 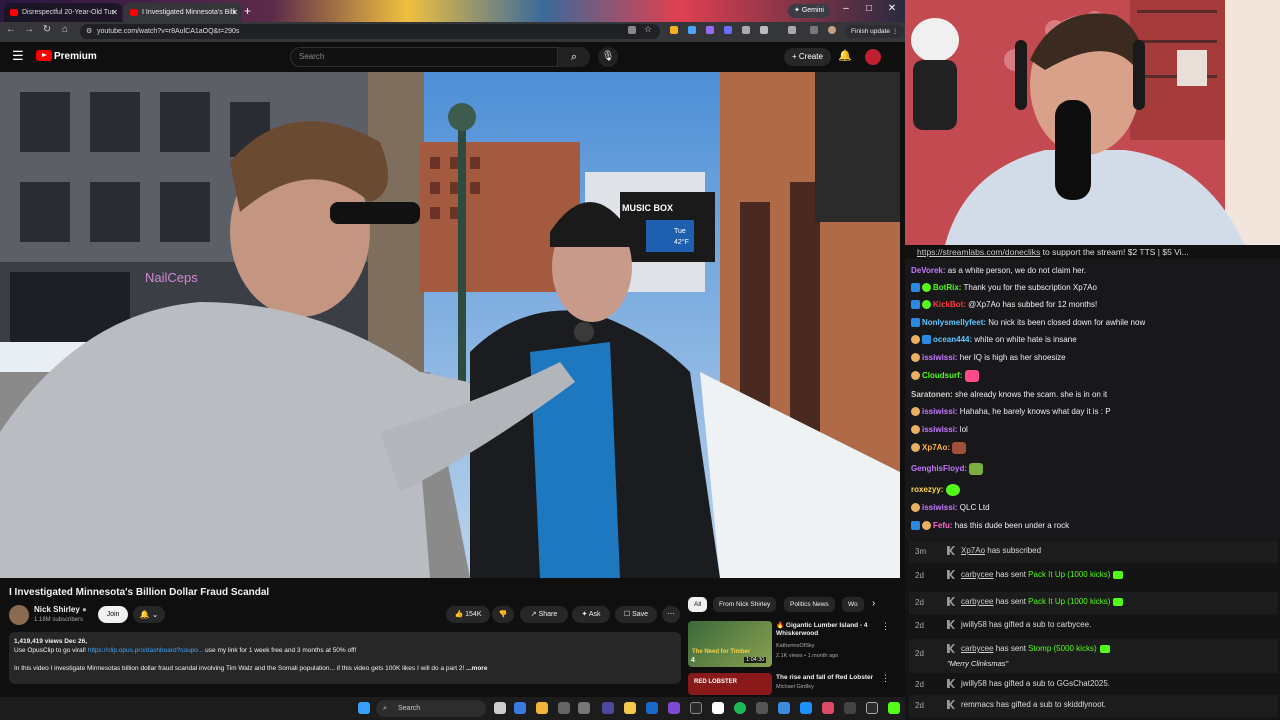 What do you see at coordinates (873, 603) in the screenshot?
I see `chevron-right-icon: ›` at bounding box center [873, 603].